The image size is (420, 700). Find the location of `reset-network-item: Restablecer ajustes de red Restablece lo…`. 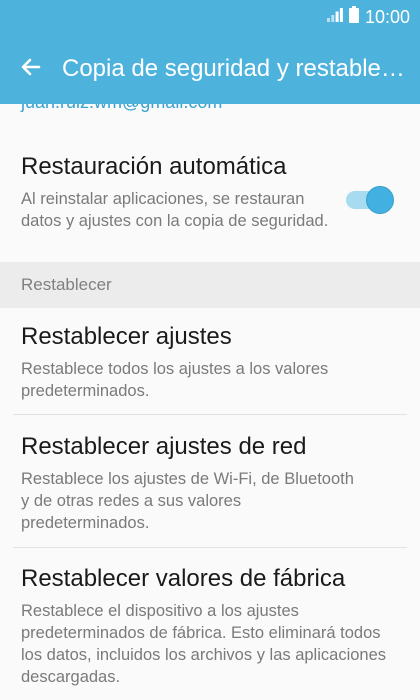

reset-network-item: Restablecer ajustes de red Restablece lo… is located at coordinates (210, 483).